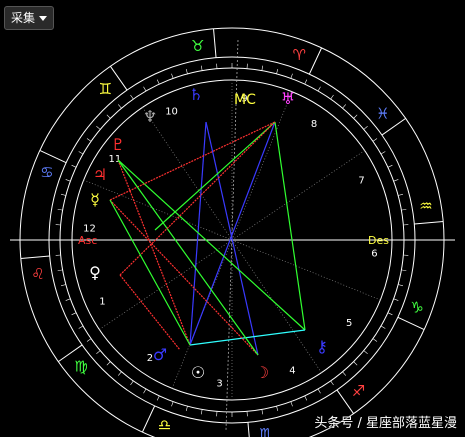 The width and height of the screenshot is (465, 437). I want to click on des-label: Des, so click(378, 240).